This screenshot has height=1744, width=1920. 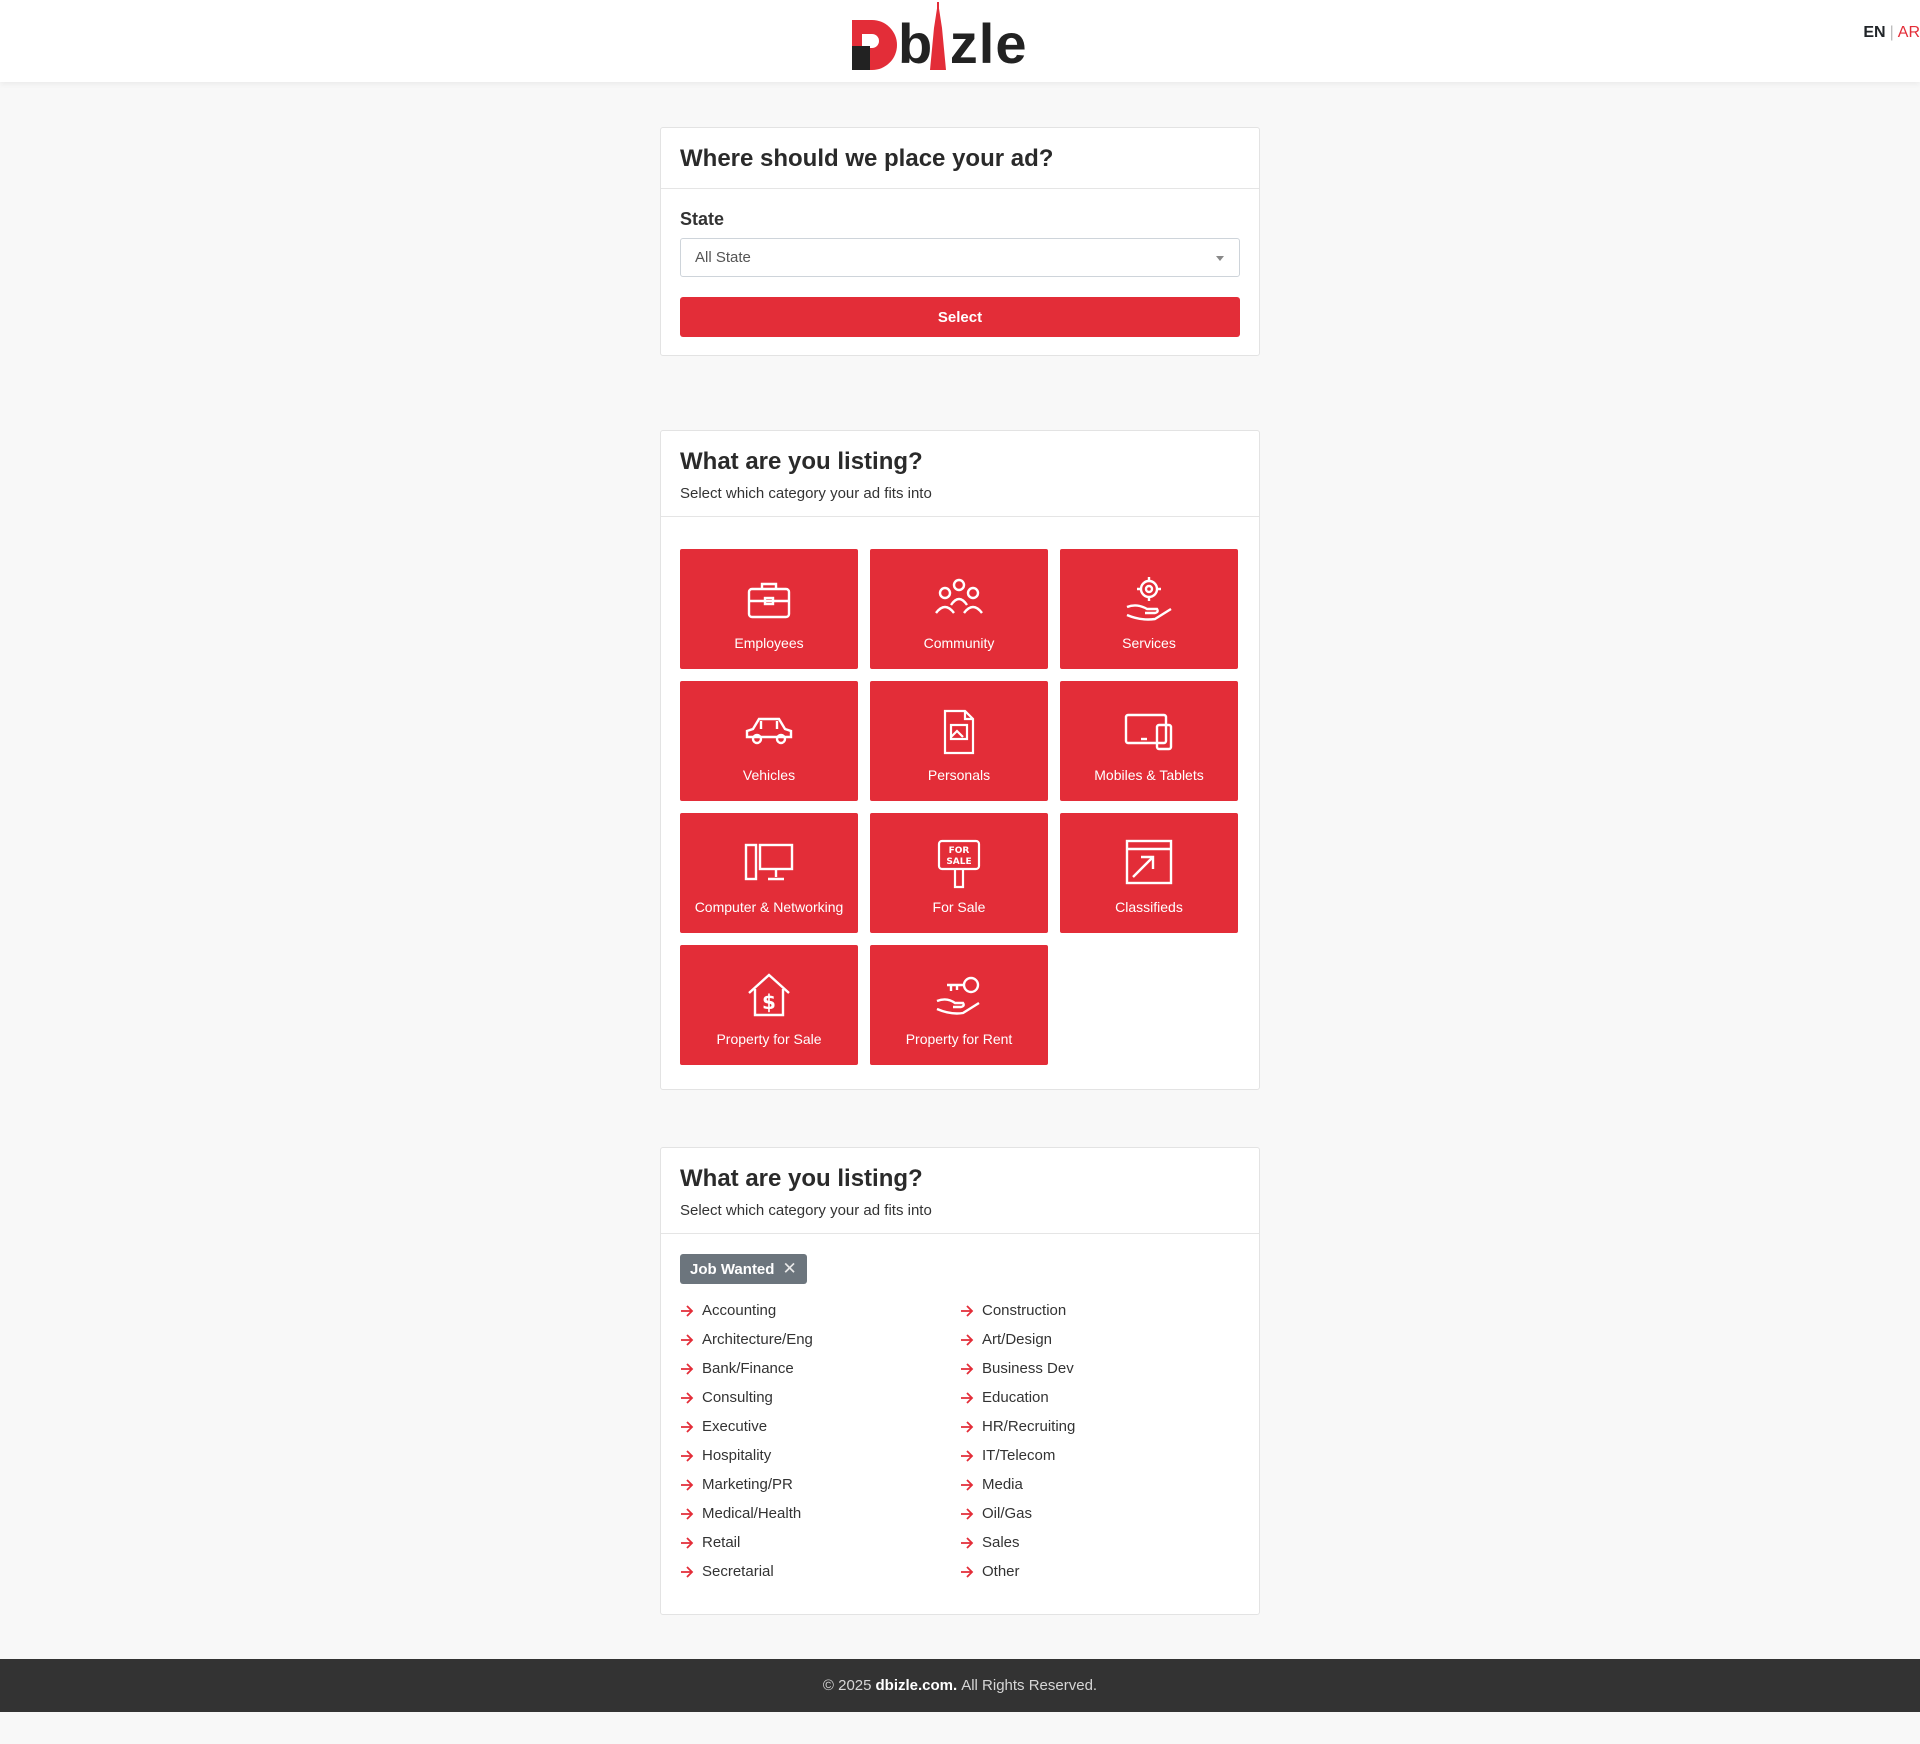 I want to click on site-logo: bizle, so click(x=938, y=37).